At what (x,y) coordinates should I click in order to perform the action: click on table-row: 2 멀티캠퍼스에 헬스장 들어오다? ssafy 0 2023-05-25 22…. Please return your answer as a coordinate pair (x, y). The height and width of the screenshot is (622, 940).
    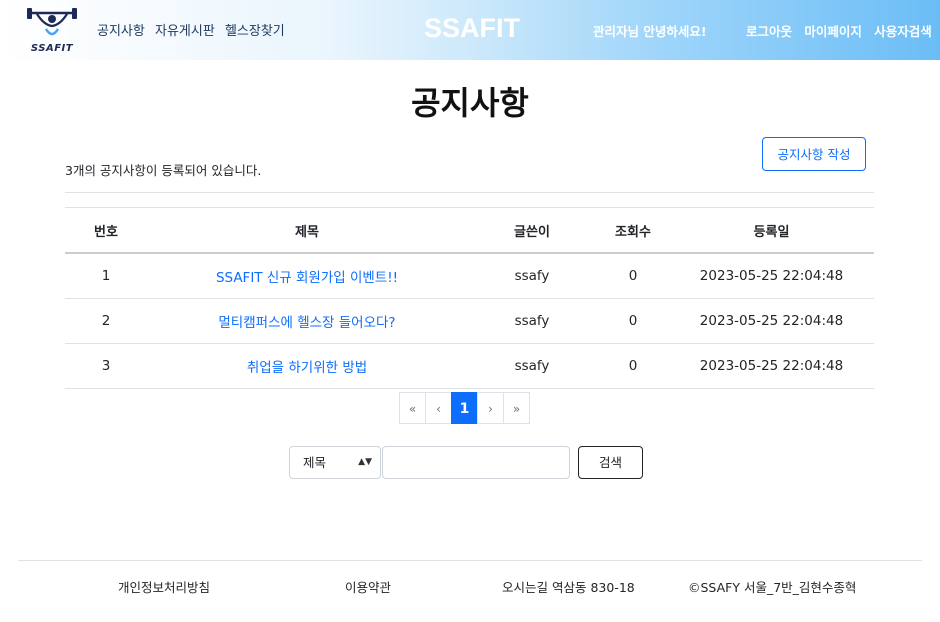
    Looking at the image, I should click on (469, 321).